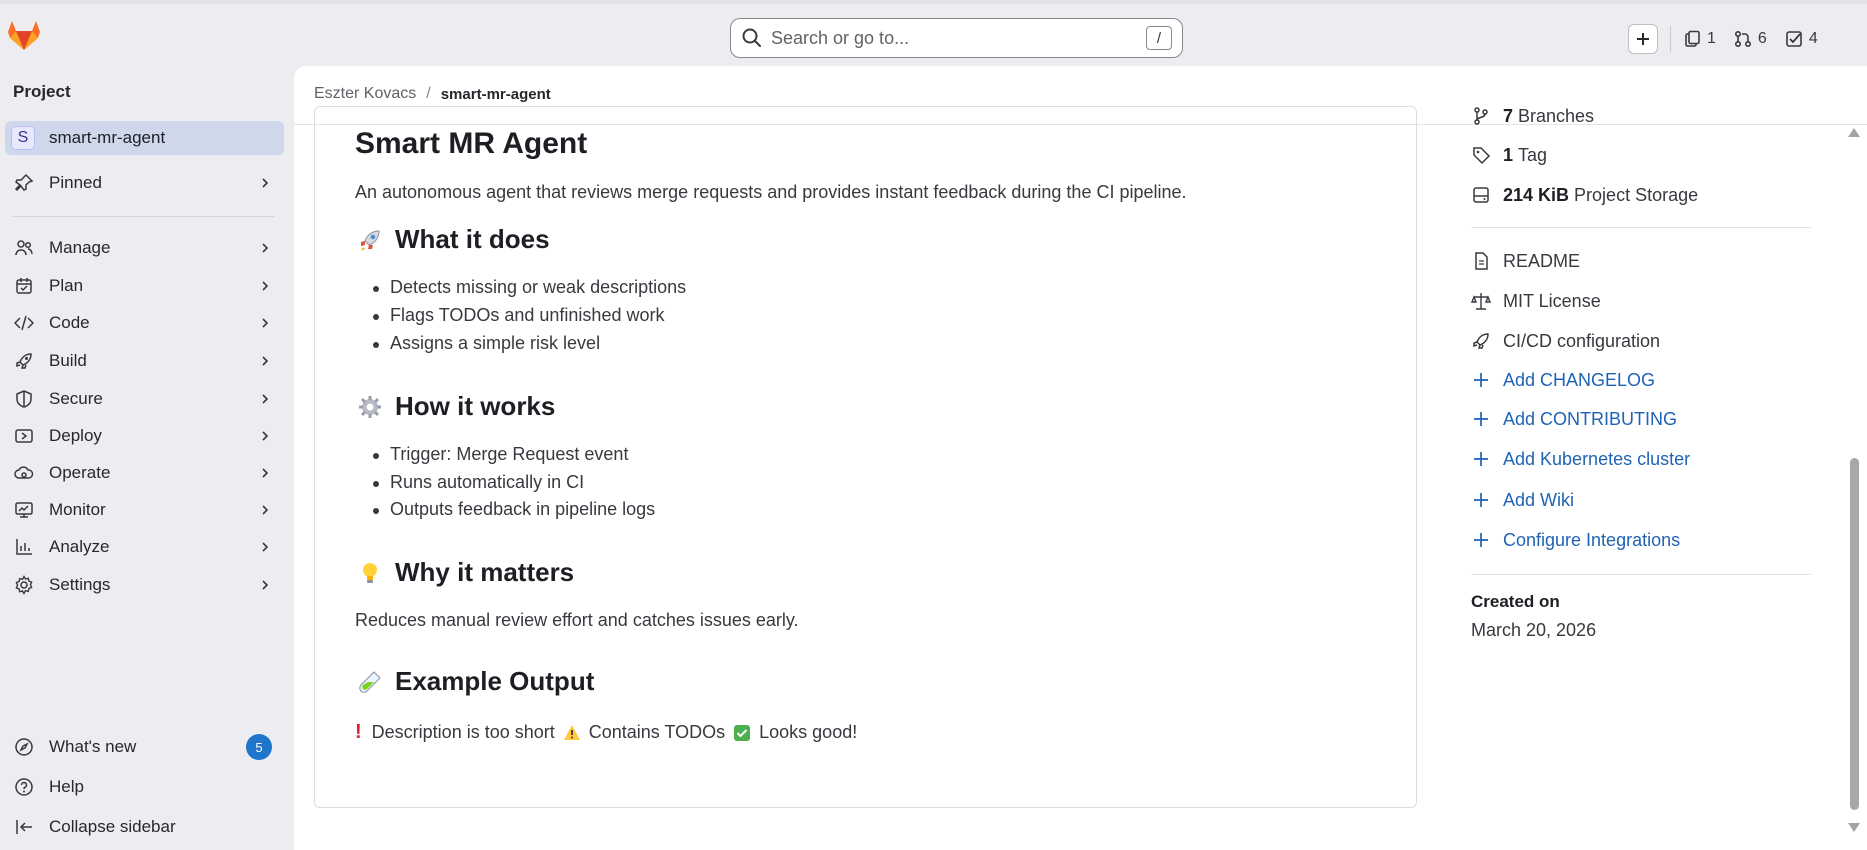  What do you see at coordinates (1711, 38) in the screenshot?
I see `issues-count: 1` at bounding box center [1711, 38].